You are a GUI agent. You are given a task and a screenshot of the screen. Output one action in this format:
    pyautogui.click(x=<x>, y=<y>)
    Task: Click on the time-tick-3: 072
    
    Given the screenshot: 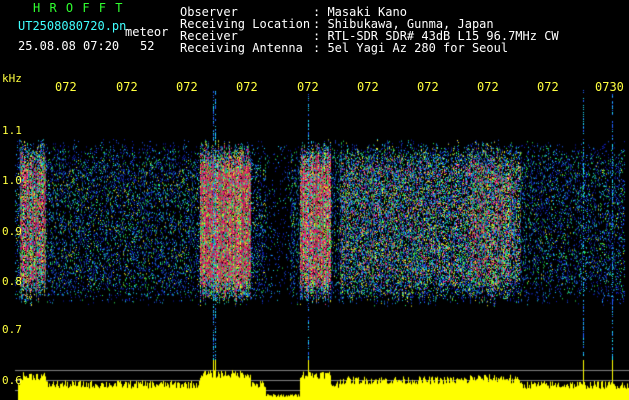 What is the action you would take?
    pyautogui.click(x=187, y=87)
    